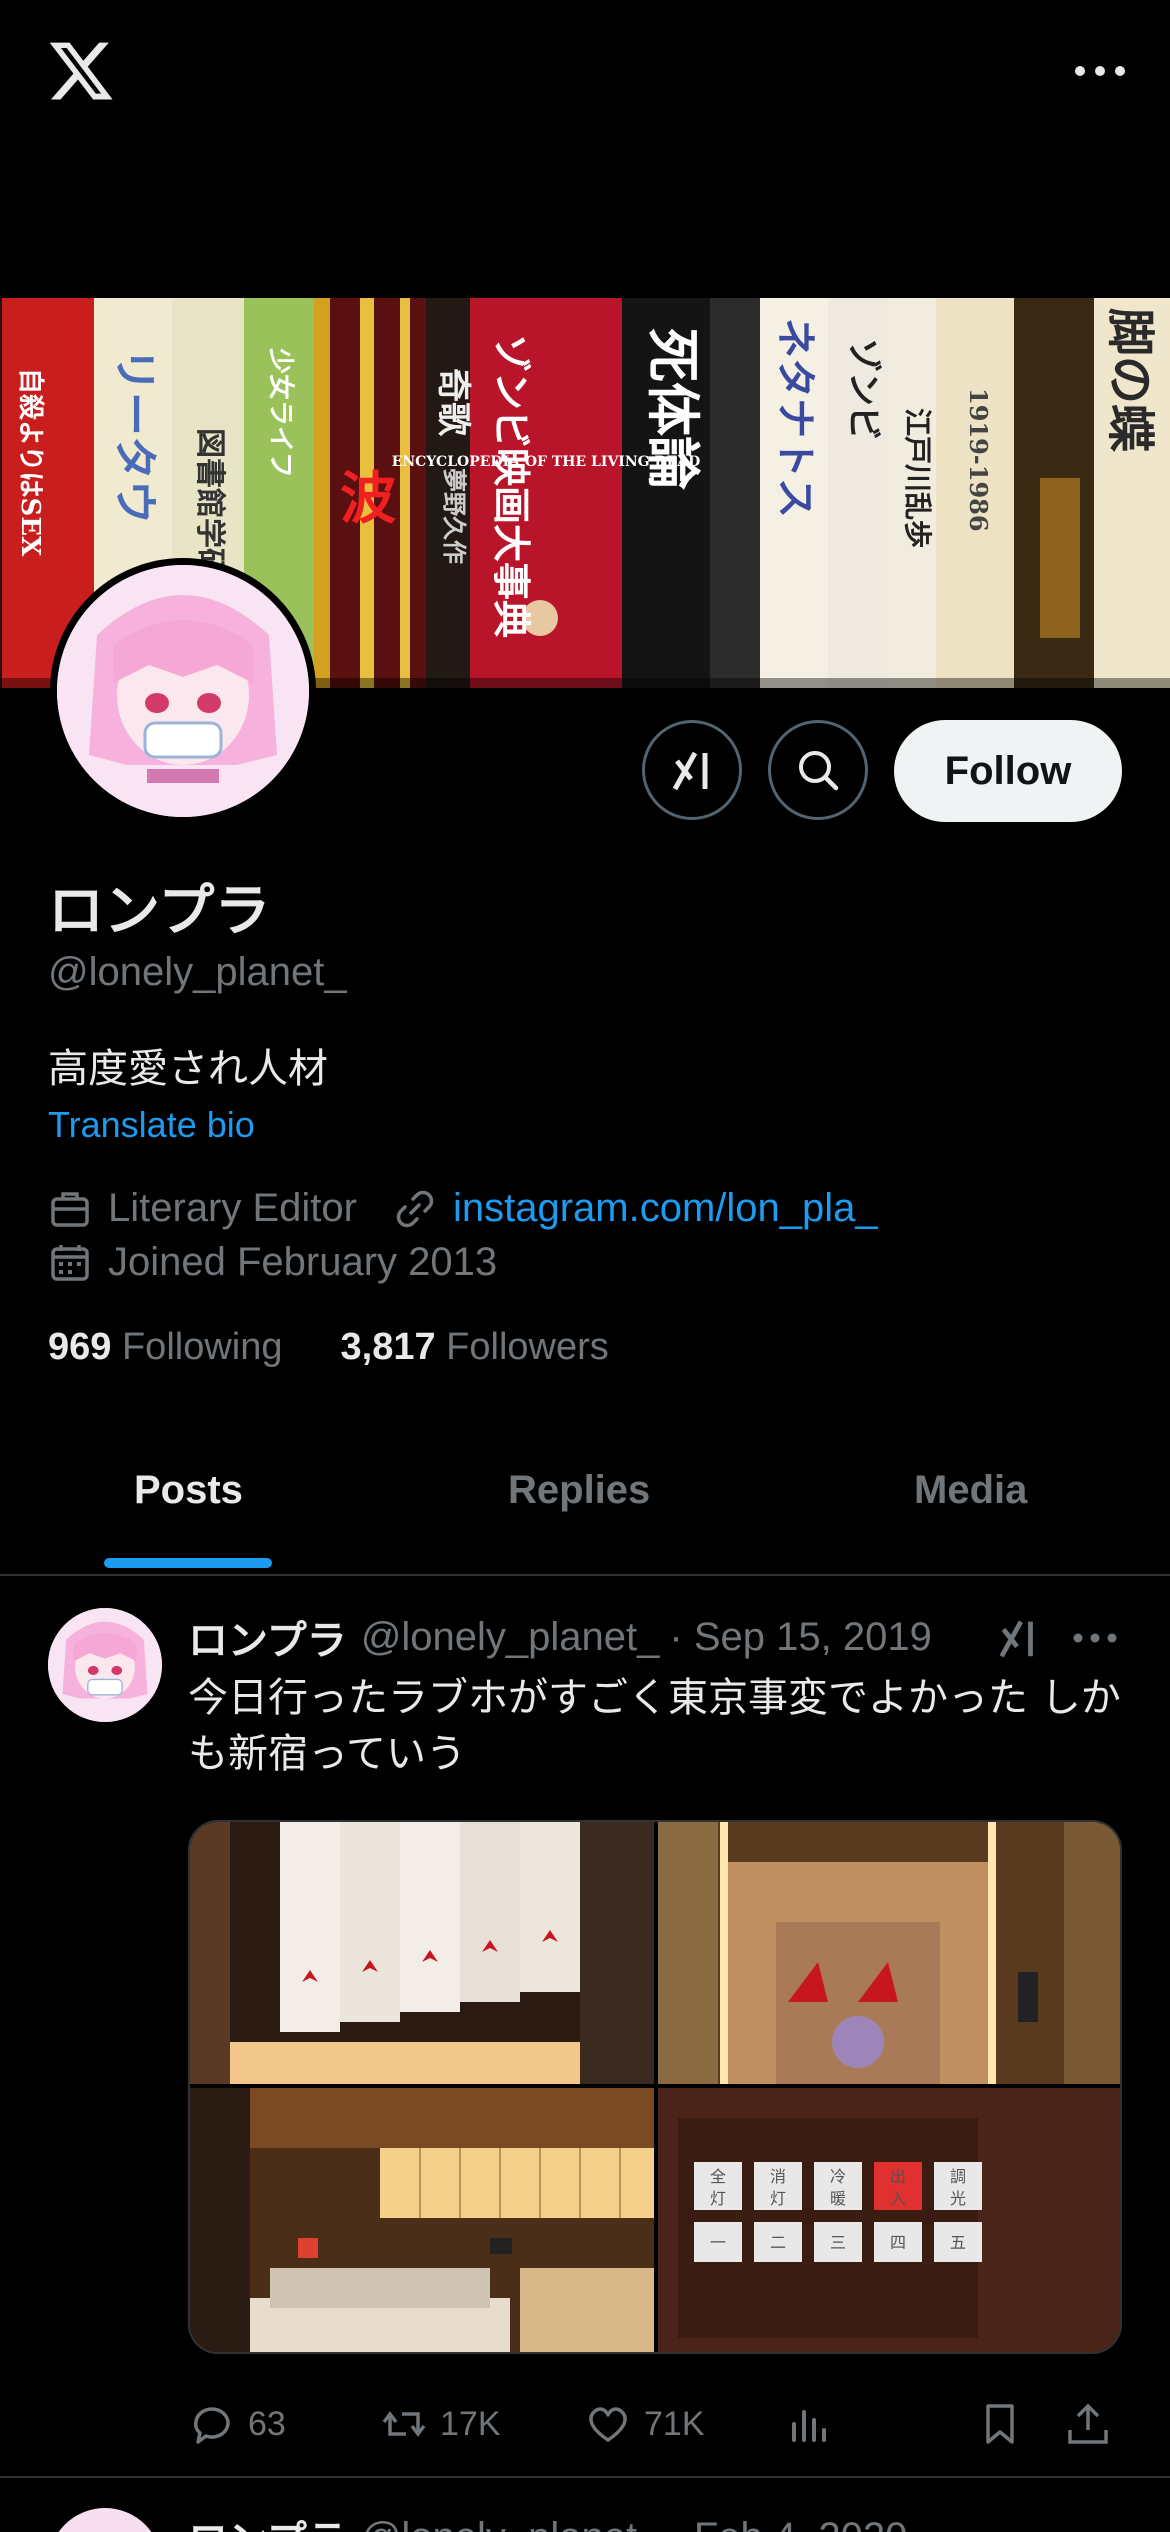 The image size is (1170, 2532). I want to click on followers-count: 3,817, so click(388, 1347).